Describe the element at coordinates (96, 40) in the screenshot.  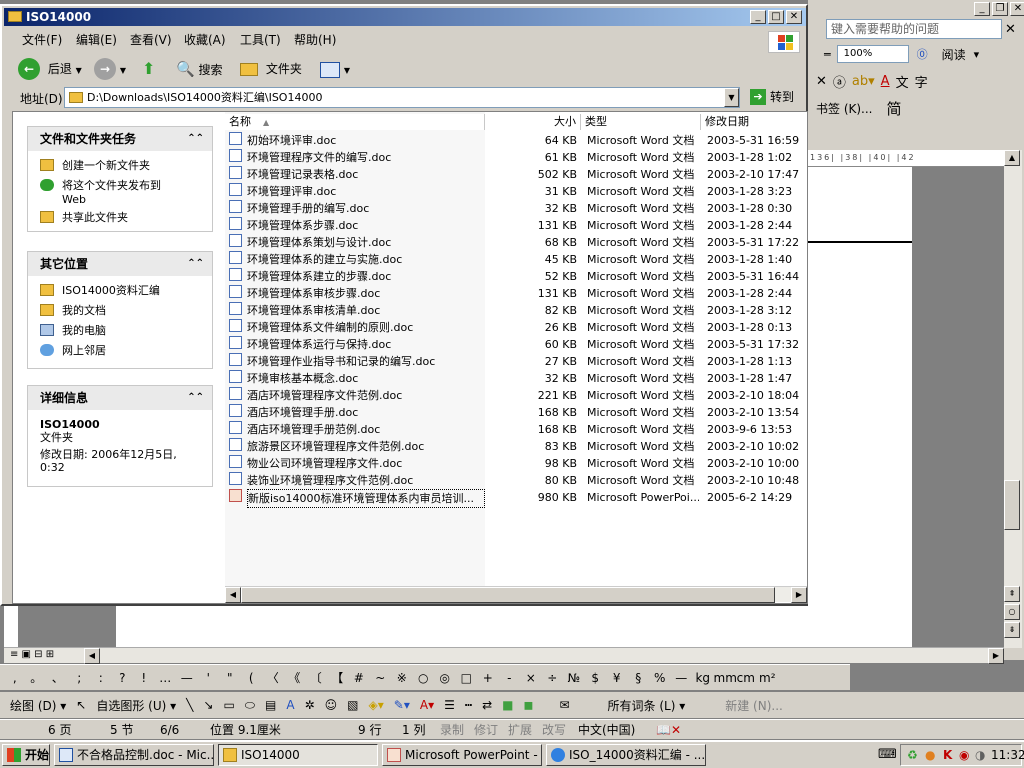
I see `menu-edit: 编辑(E)` at that location.